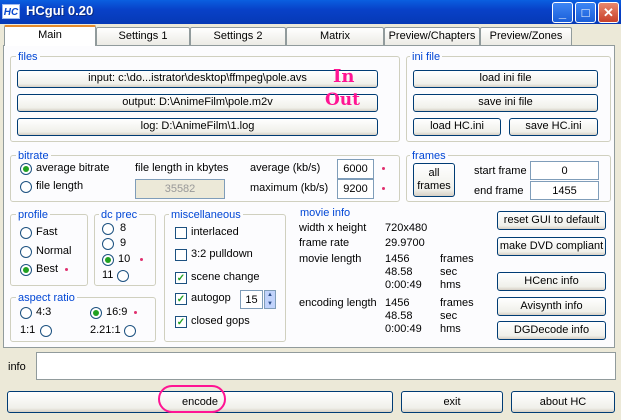  Describe the element at coordinates (135, 312) in the screenshot. I see `annotation-dot` at that location.